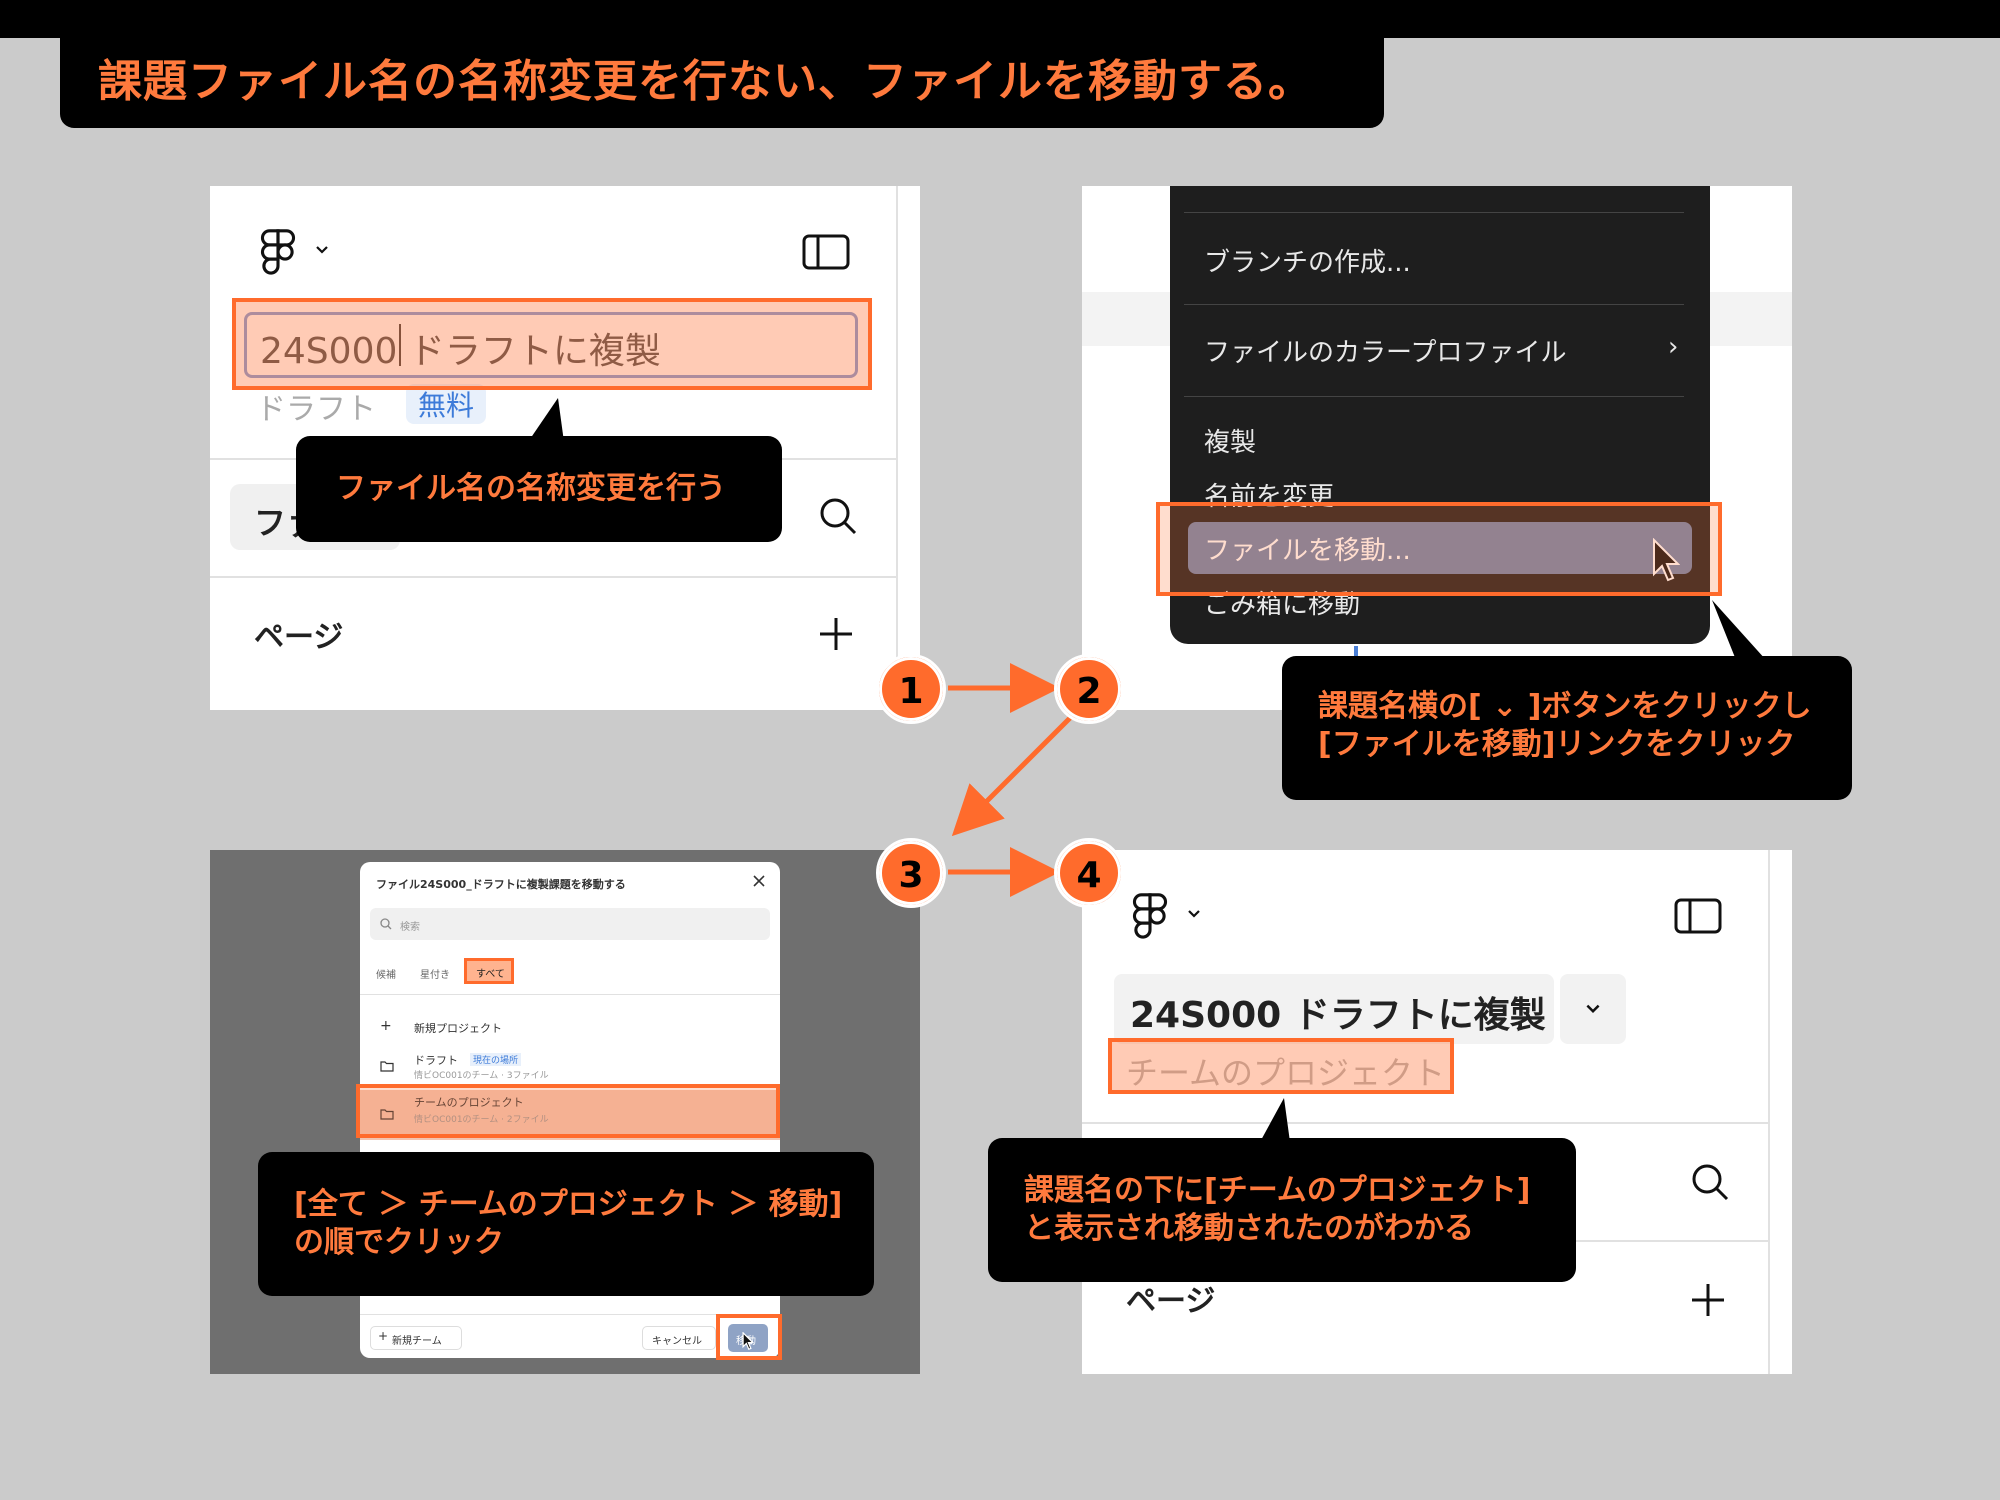  I want to click on flow-arrows, so click(1010, 780).